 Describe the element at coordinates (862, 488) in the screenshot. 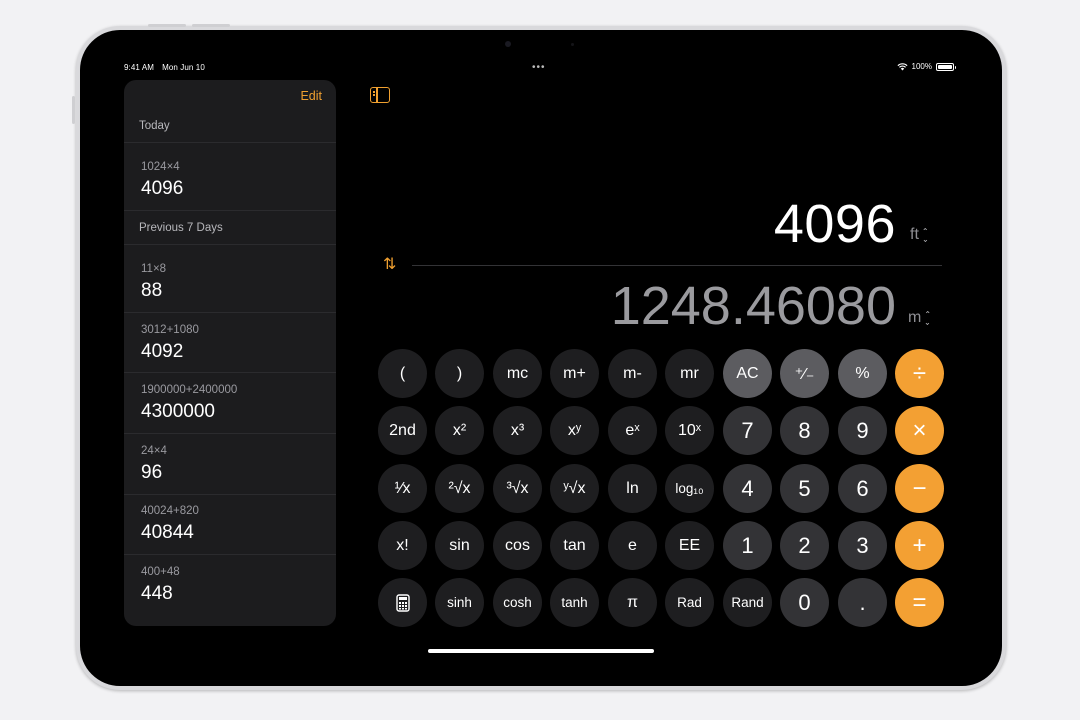

I see `key-6-button: 6` at that location.